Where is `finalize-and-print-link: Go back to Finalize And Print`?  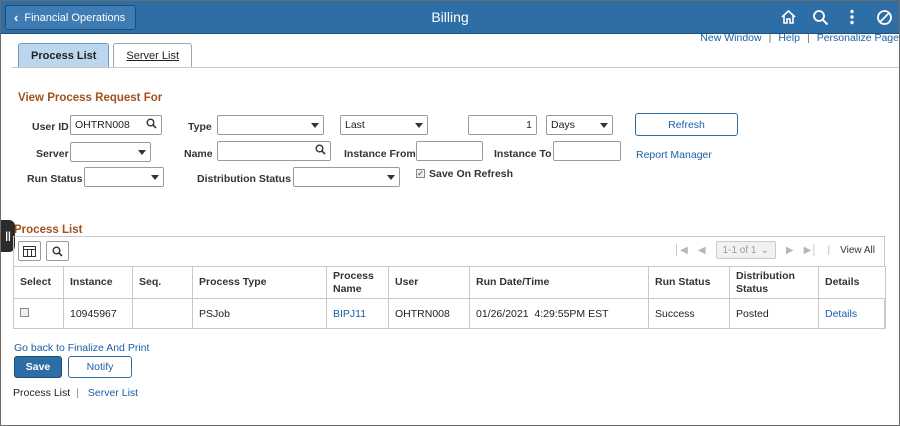
finalize-and-print-link: Go back to Finalize And Print is located at coordinates (81, 348).